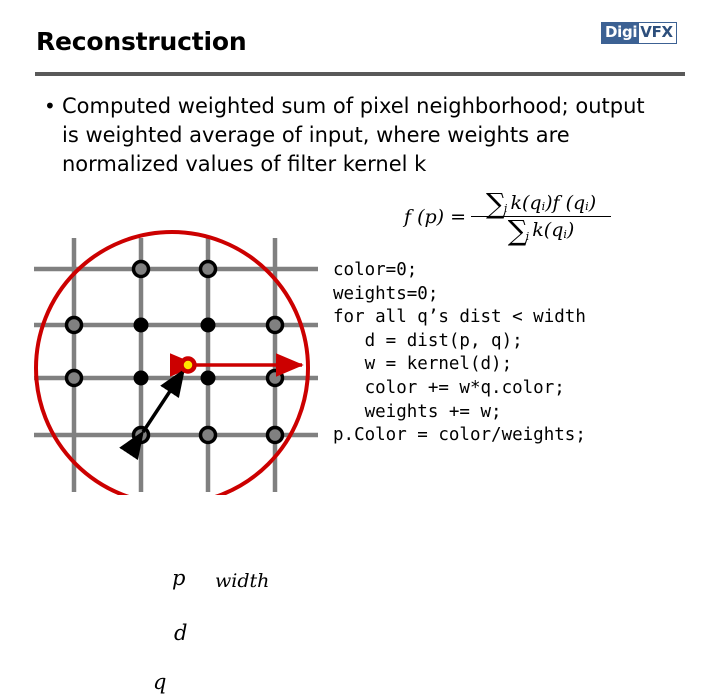  I want to click on numerator-kernel-close: ), so click(549, 202).